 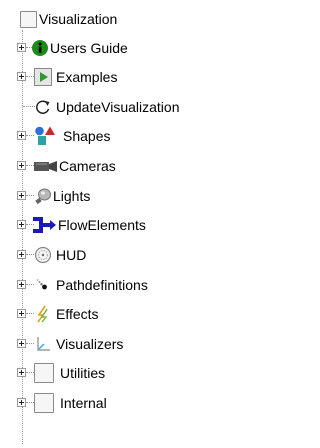 I want to click on tree-item-label: Lights, so click(x=72, y=196).